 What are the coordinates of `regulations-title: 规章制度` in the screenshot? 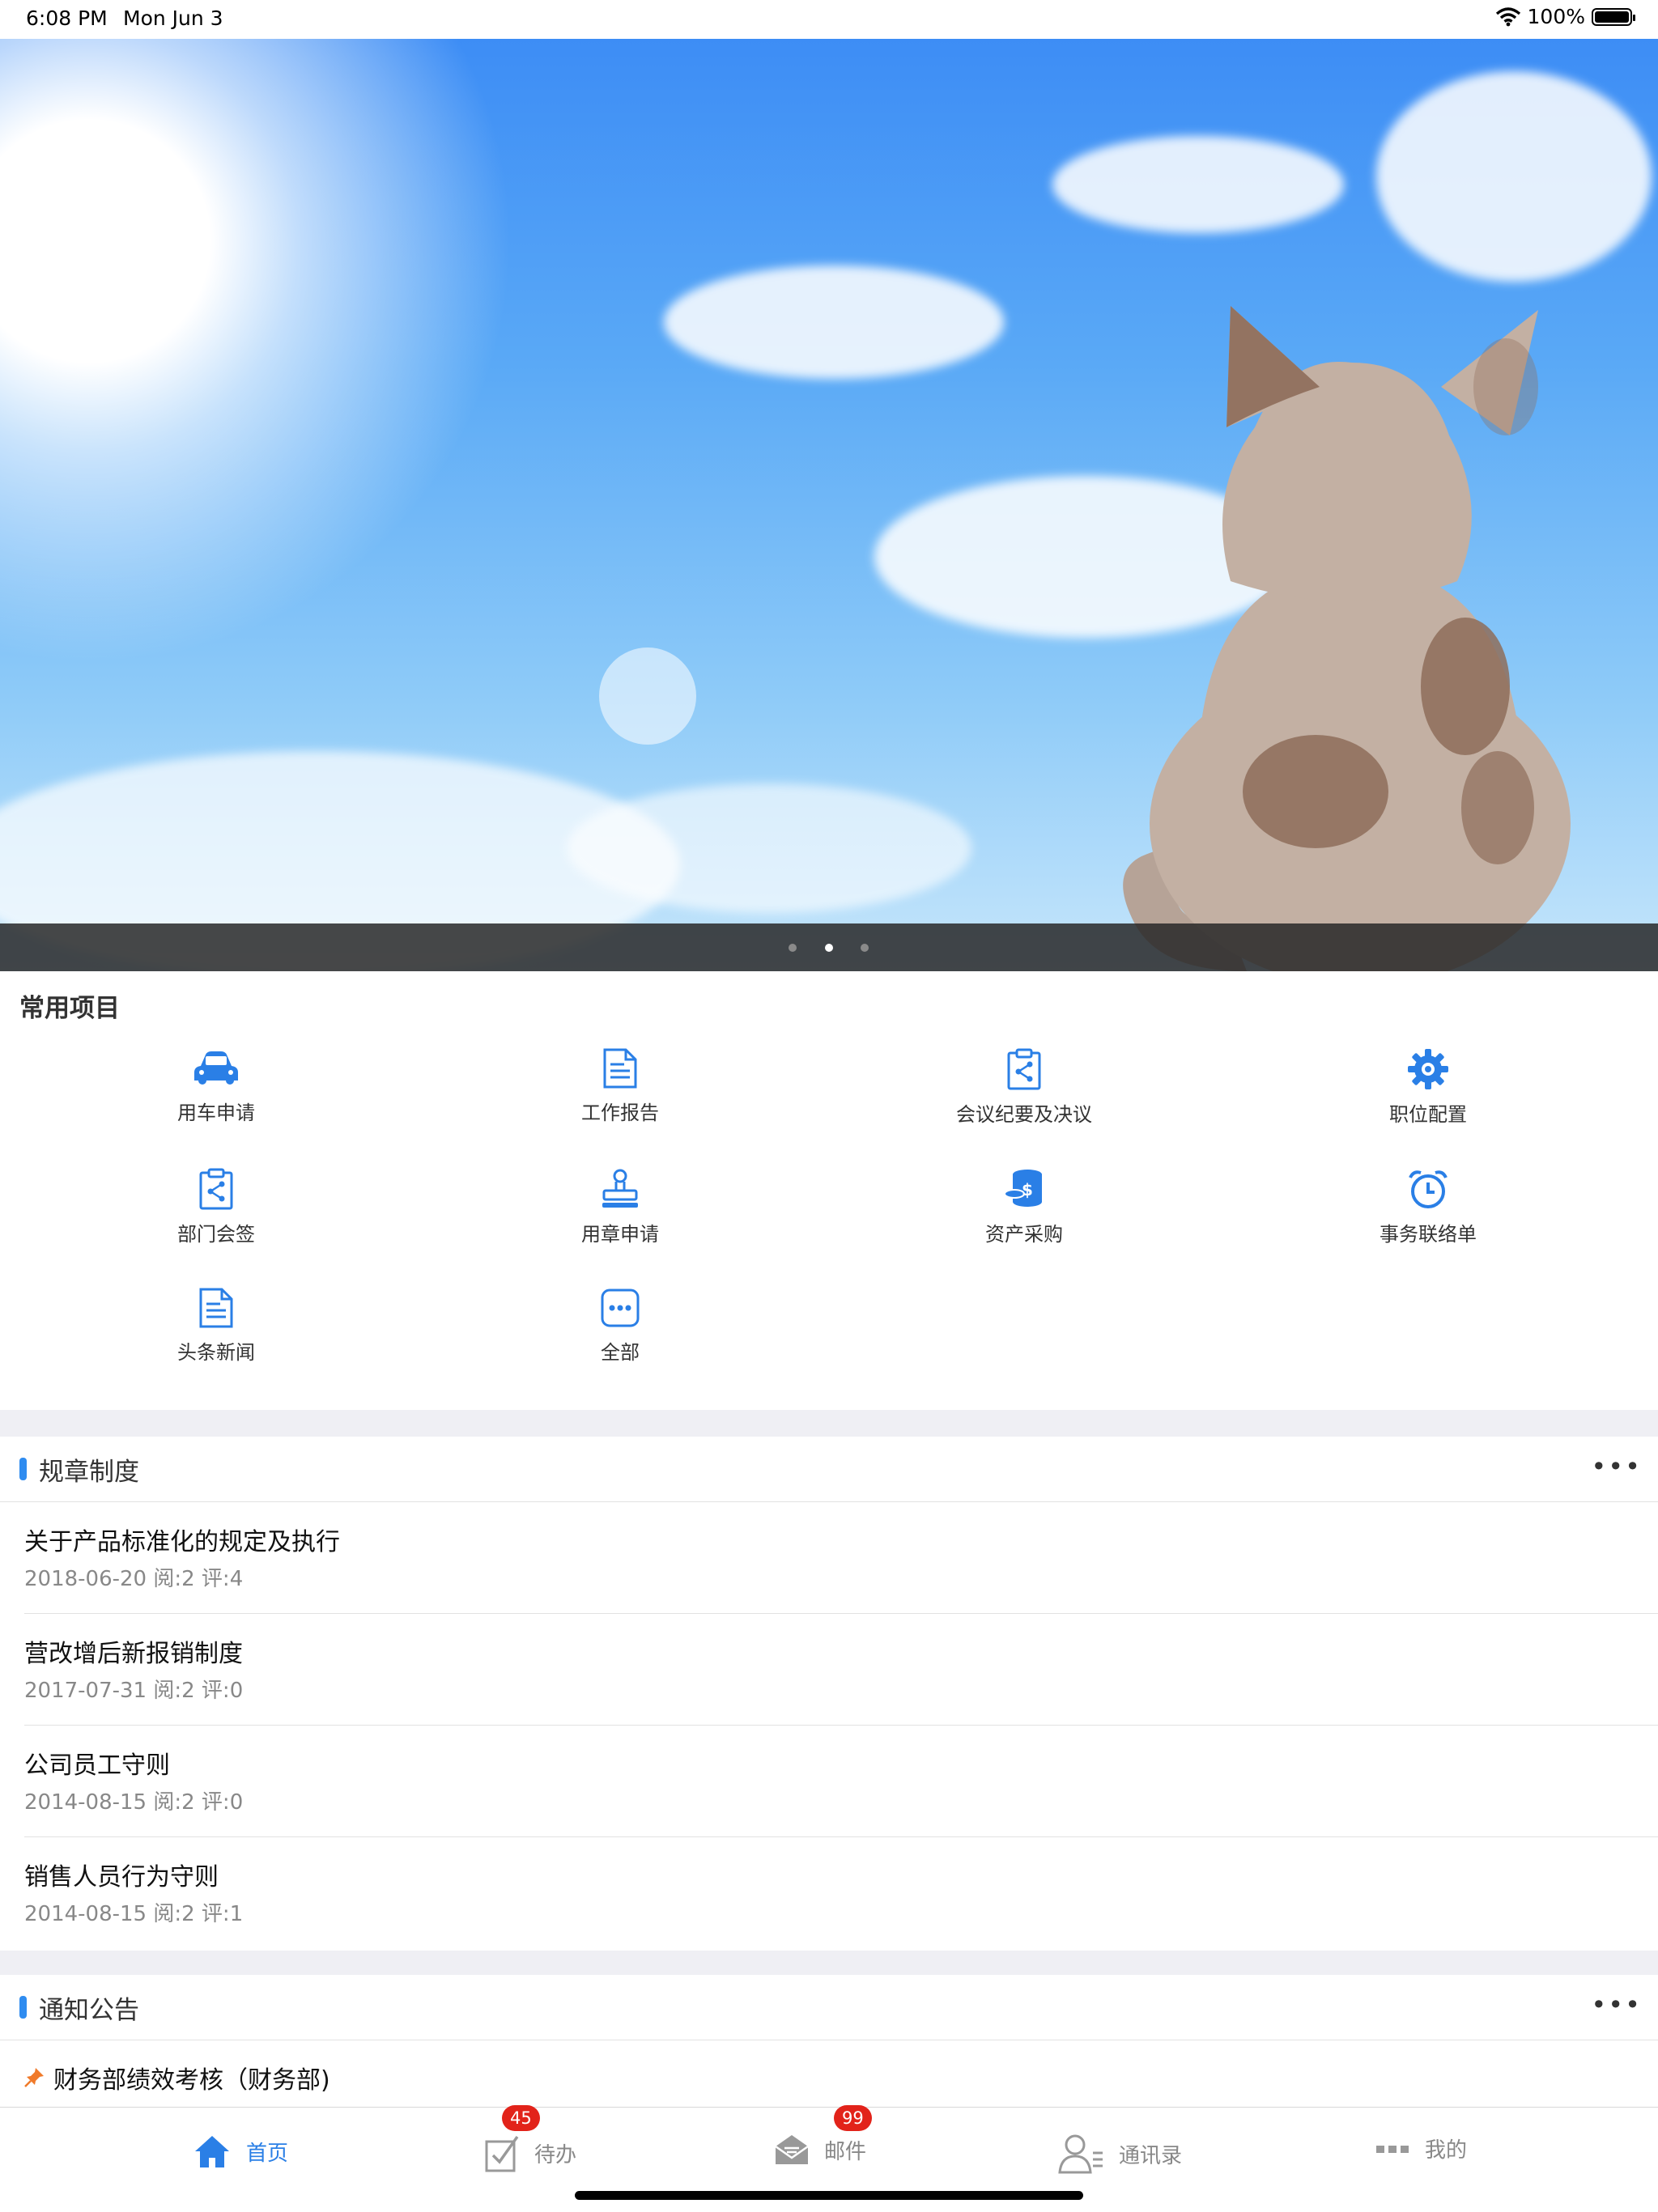 It's located at (89, 1472).